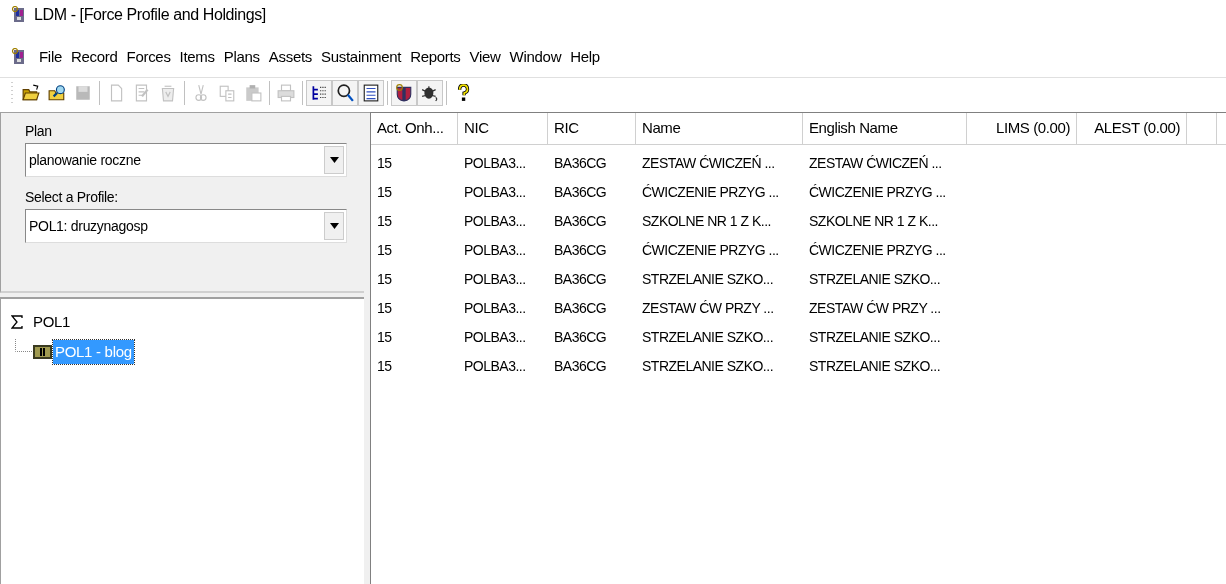 This screenshot has height=584, width=1226. What do you see at coordinates (585, 57) in the screenshot?
I see `menu-item: Help` at bounding box center [585, 57].